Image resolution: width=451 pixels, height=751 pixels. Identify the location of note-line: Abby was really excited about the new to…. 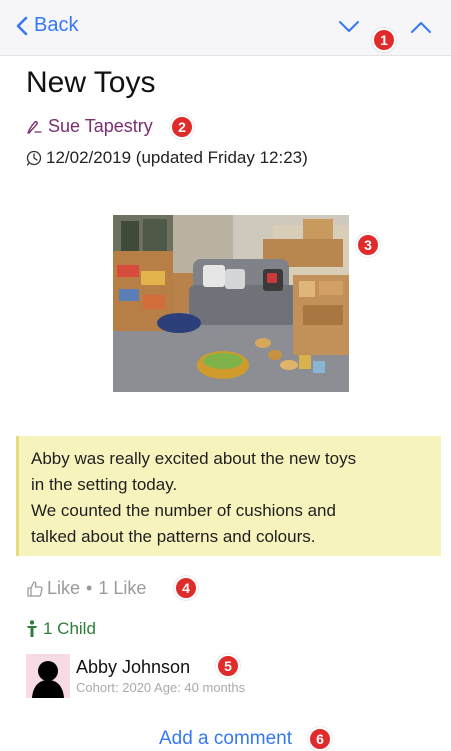
(194, 458).